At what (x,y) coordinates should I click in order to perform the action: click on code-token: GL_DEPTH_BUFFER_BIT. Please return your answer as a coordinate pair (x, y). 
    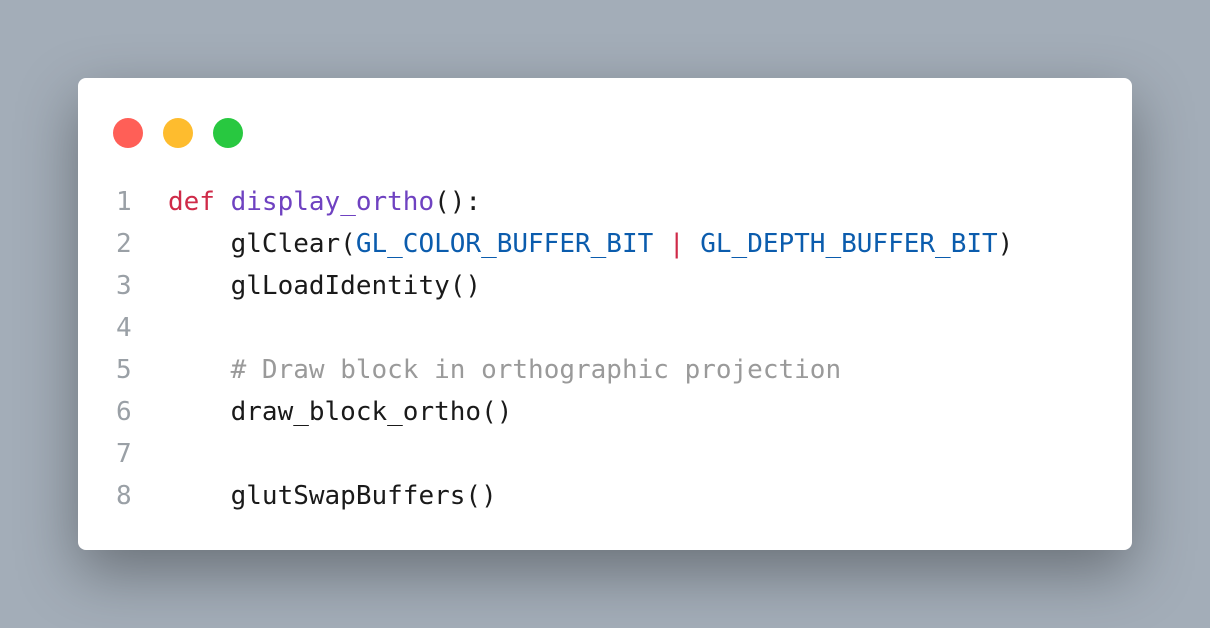
    Looking at the image, I should click on (849, 244).